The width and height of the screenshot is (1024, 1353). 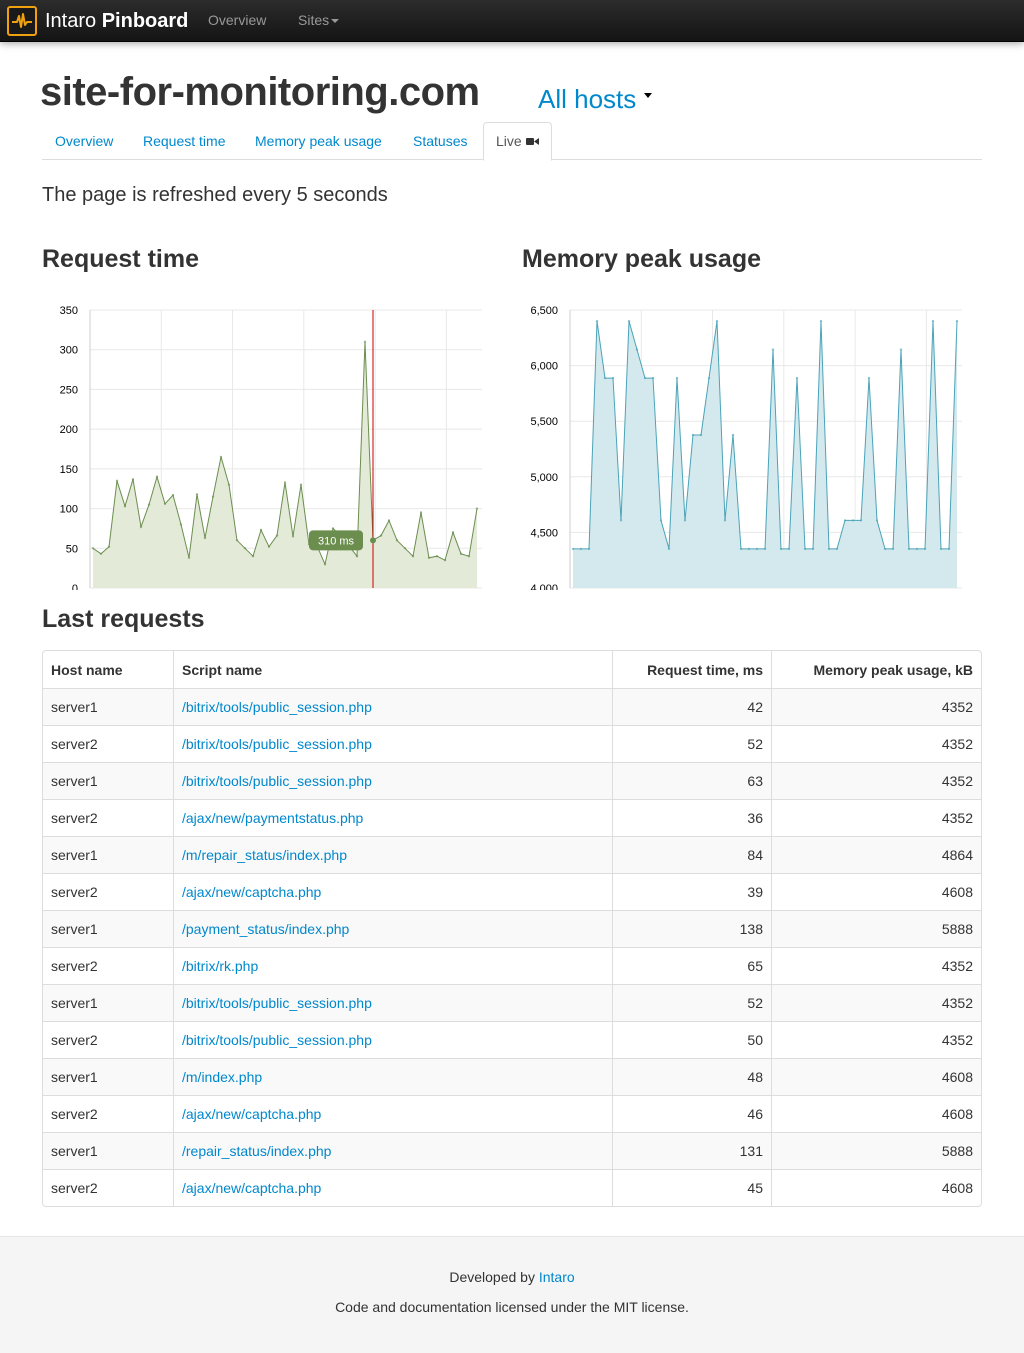 What do you see at coordinates (587, 99) in the screenshot?
I see `hosts-dropdown-label: All hosts` at bounding box center [587, 99].